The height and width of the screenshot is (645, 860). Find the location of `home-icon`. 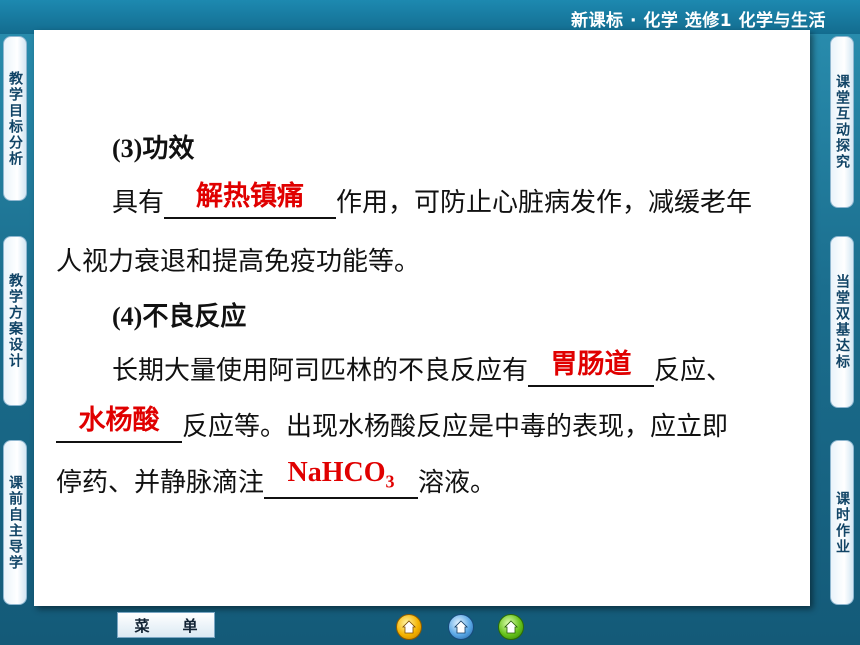

home-icon is located at coordinates (409, 627).